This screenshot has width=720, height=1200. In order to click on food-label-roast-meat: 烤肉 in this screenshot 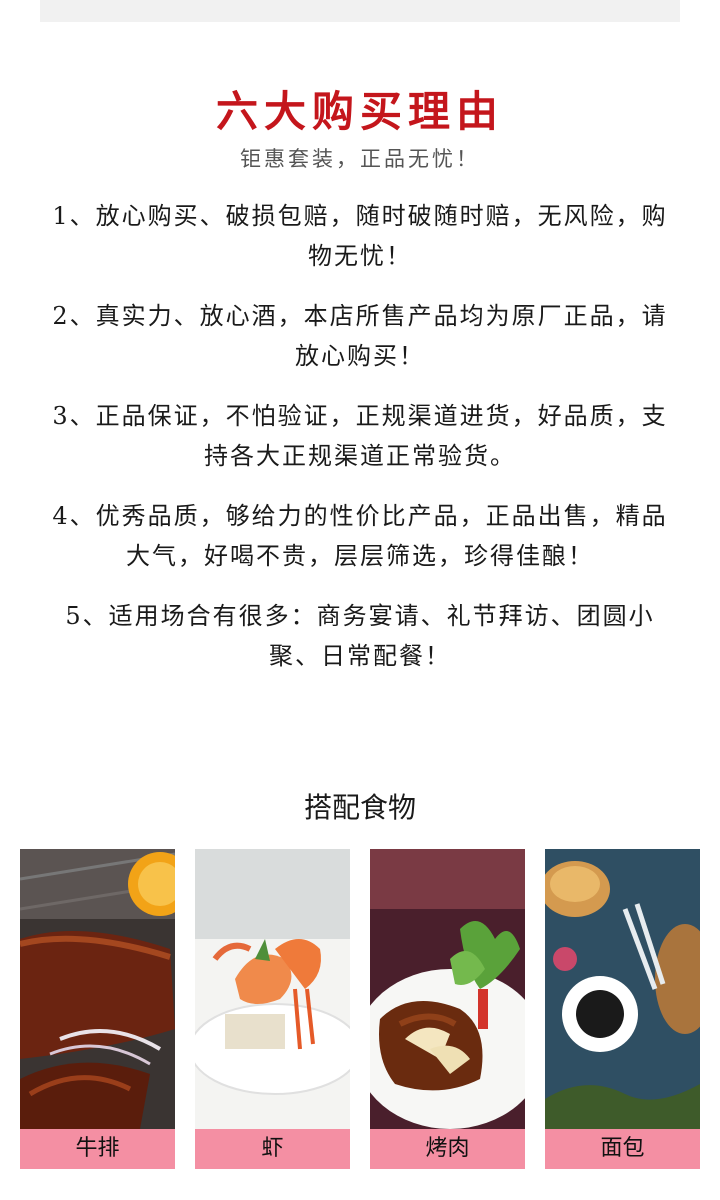, I will do `click(447, 1149)`.